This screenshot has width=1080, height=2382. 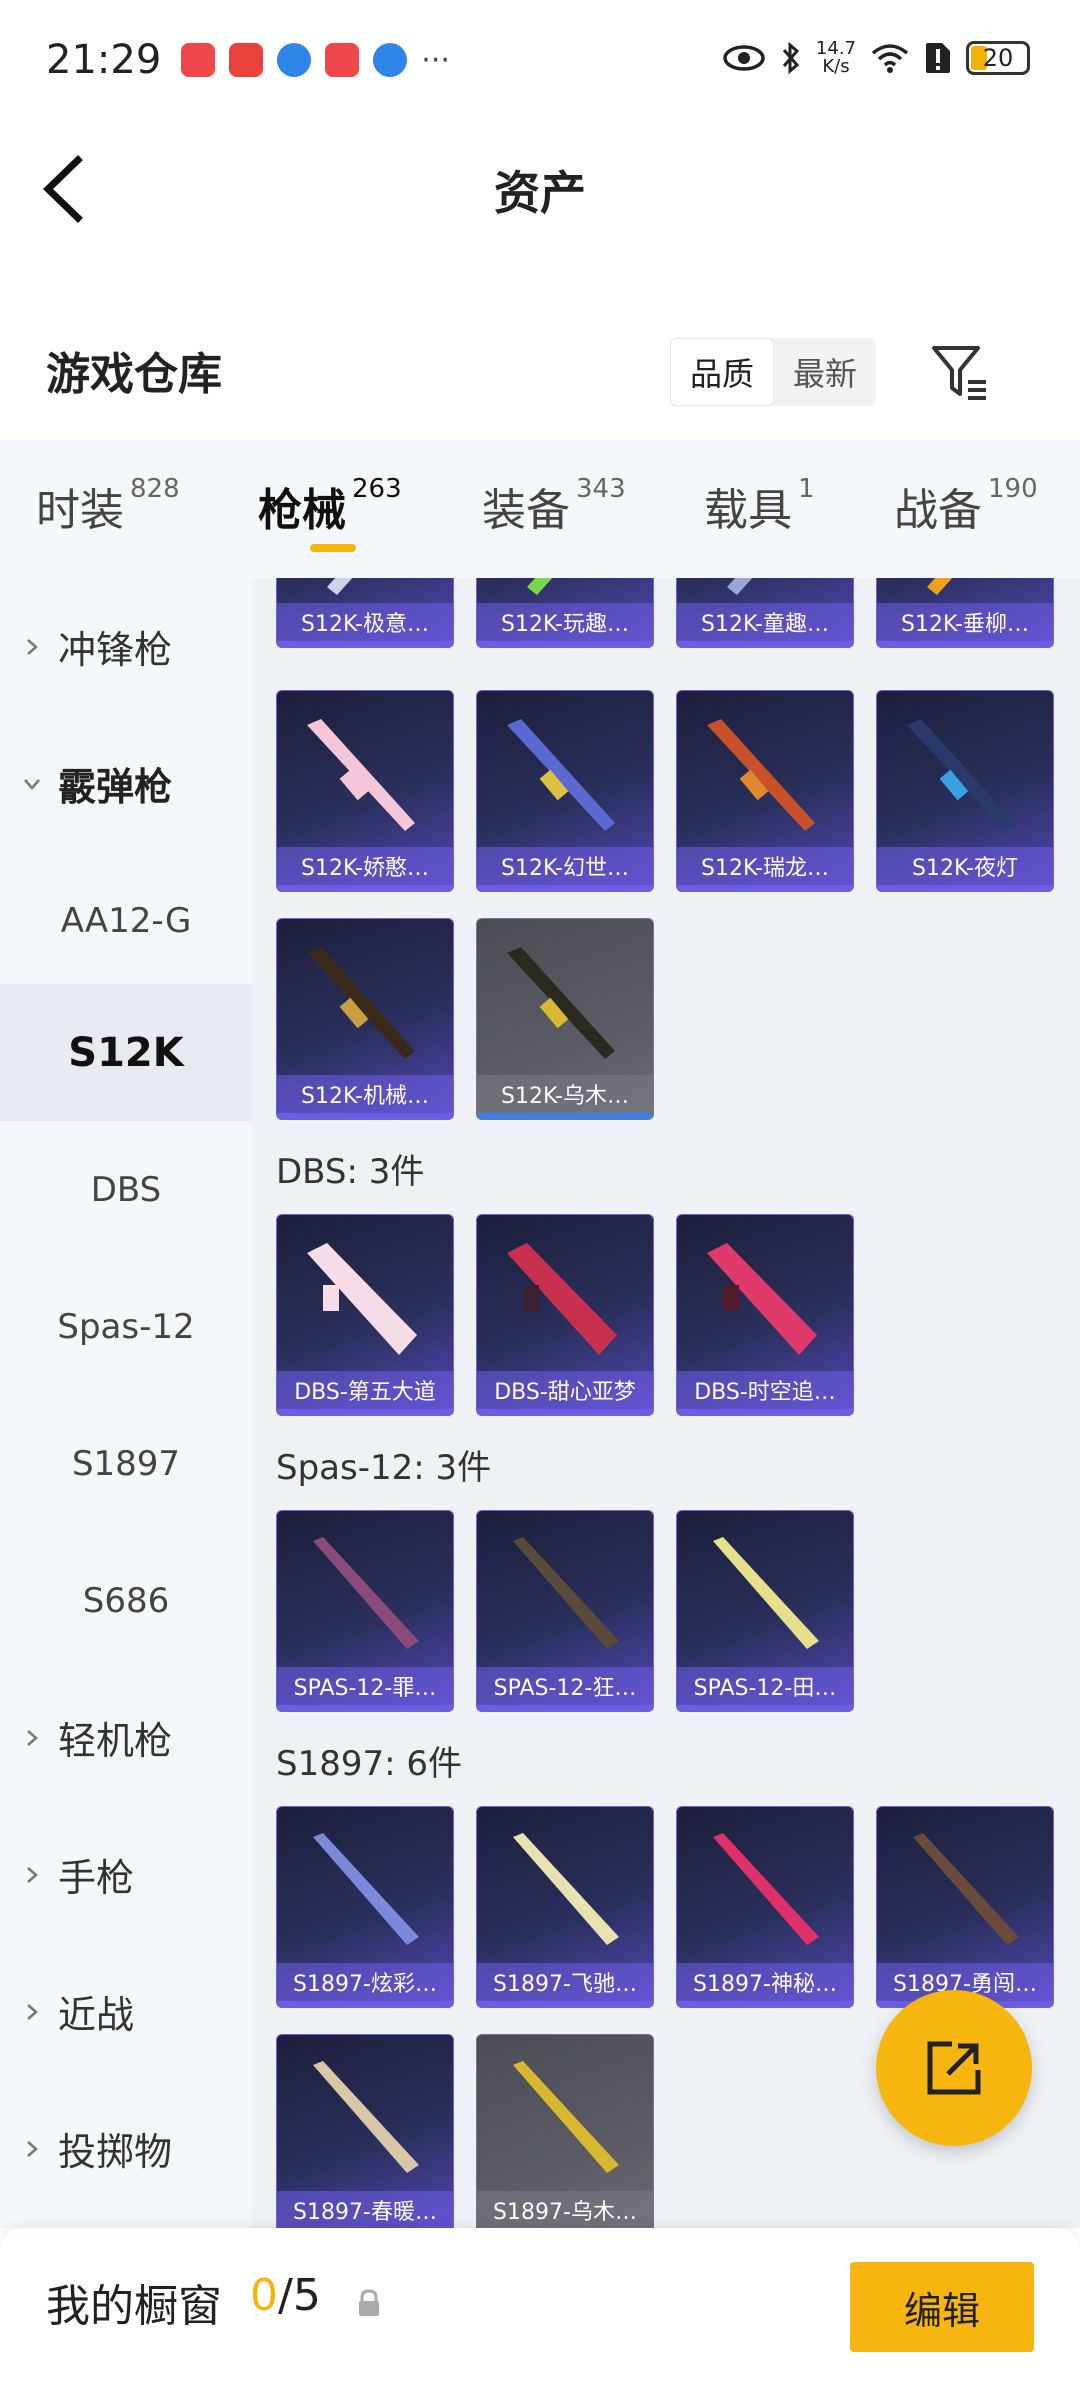 What do you see at coordinates (350, 1172) in the screenshot?
I see `section-title-dbs: DBS: 3件` at bounding box center [350, 1172].